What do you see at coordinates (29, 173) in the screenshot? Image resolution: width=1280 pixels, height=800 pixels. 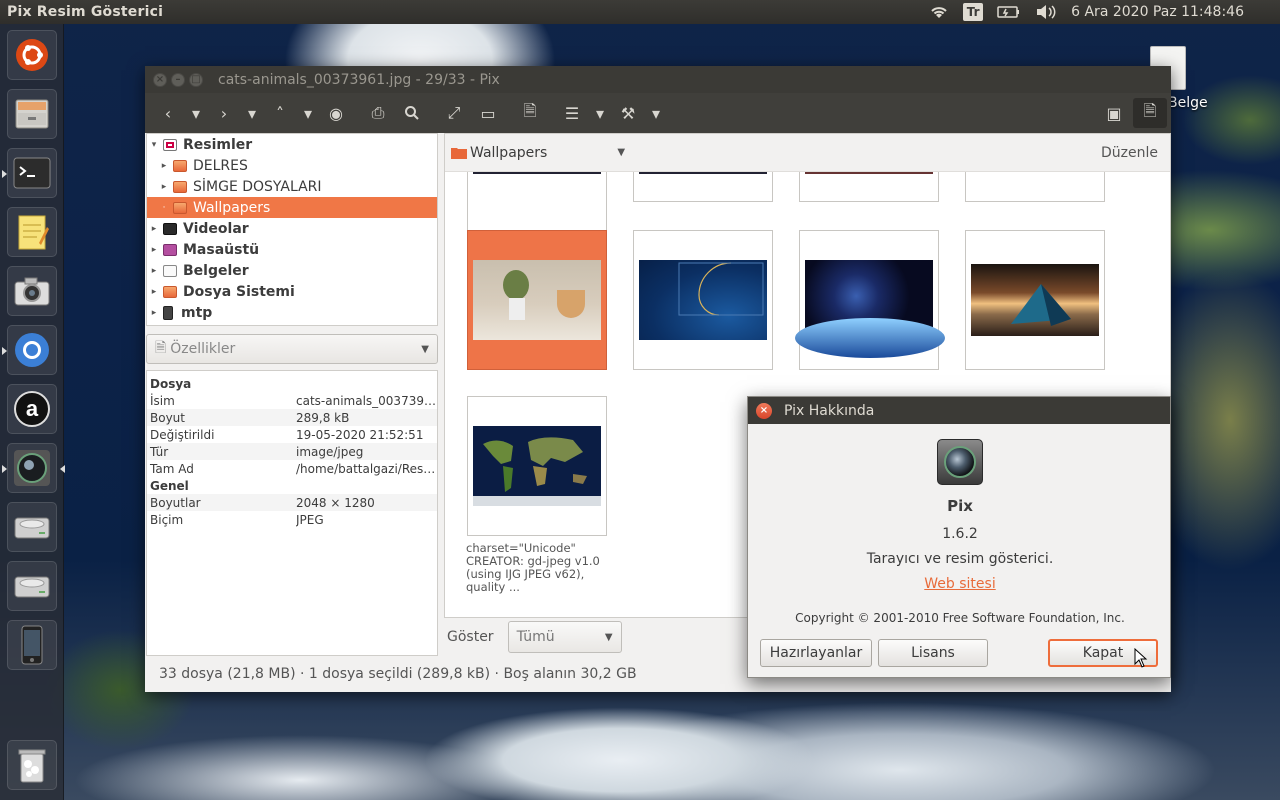 I see `launcher-terminal` at bounding box center [29, 173].